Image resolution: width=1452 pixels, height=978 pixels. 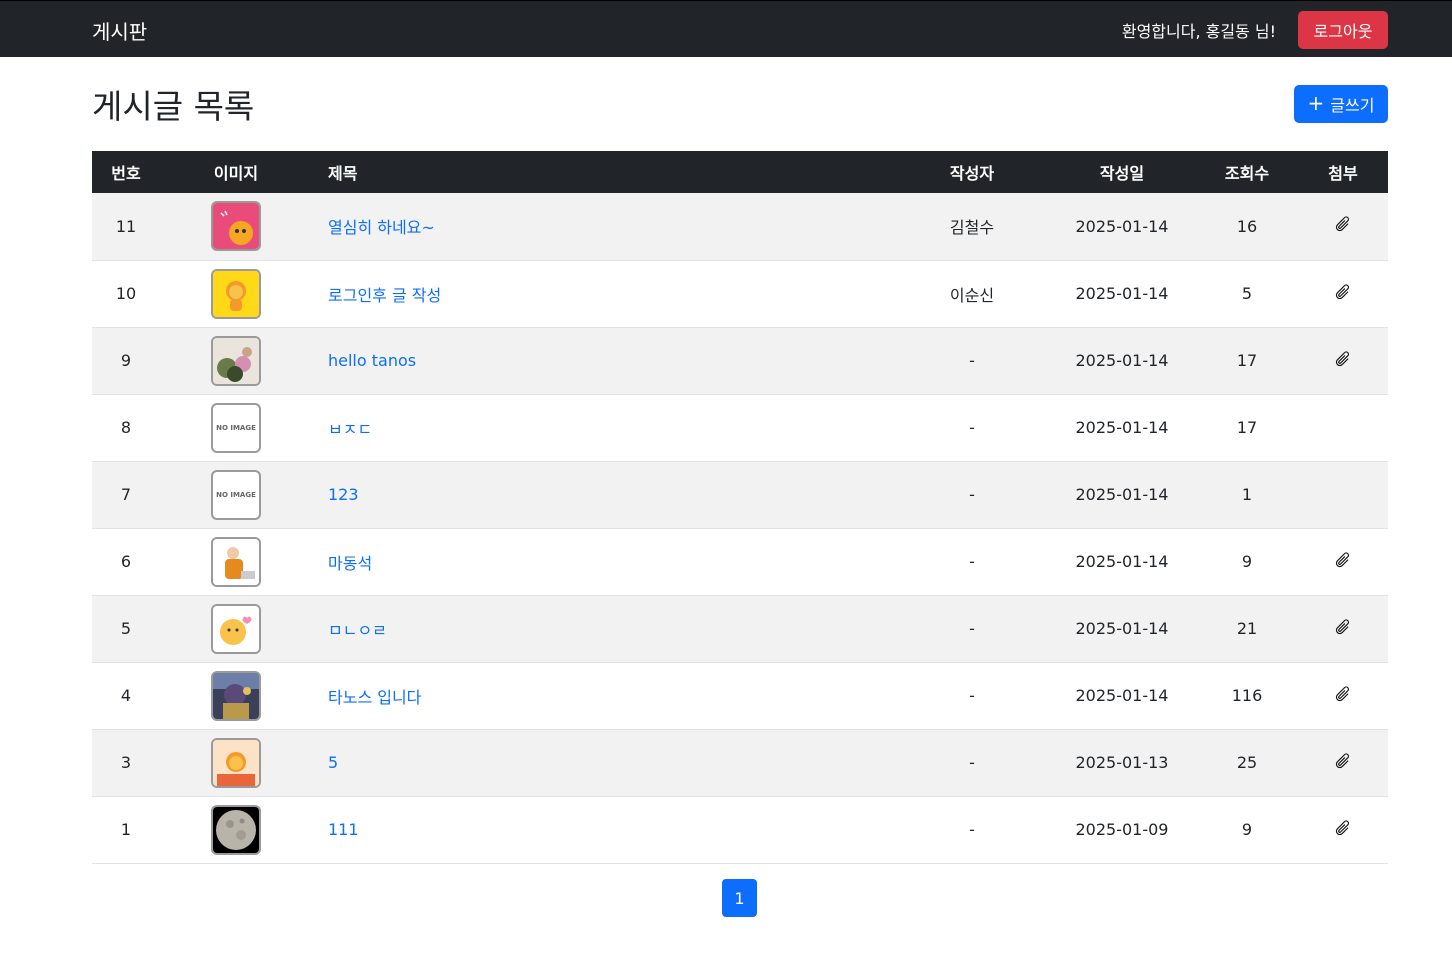 I want to click on logout-button: 로그아웃, so click(x=1343, y=30).